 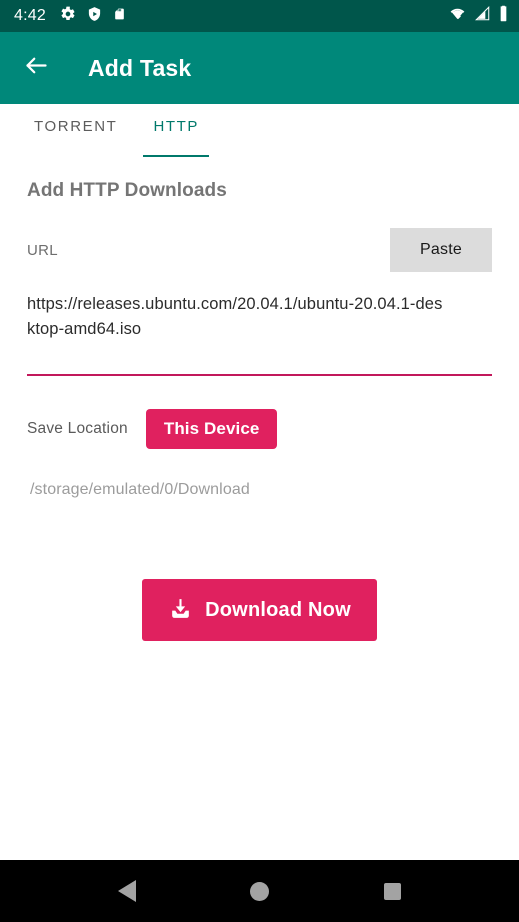 I want to click on save-location-path: /storage/emulated/0/Download, so click(x=140, y=489).